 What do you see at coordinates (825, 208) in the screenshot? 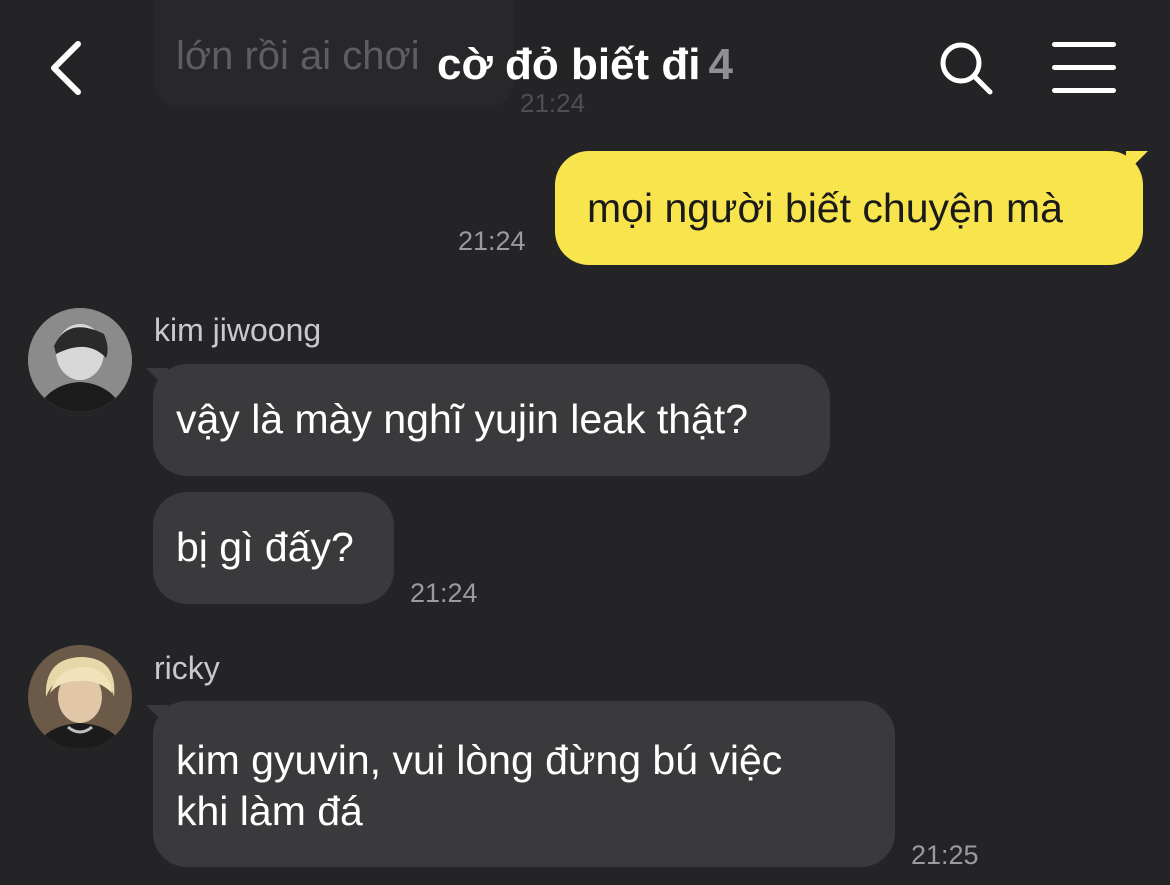
I see `message-text: mọi người biết chuyện mà` at bounding box center [825, 208].